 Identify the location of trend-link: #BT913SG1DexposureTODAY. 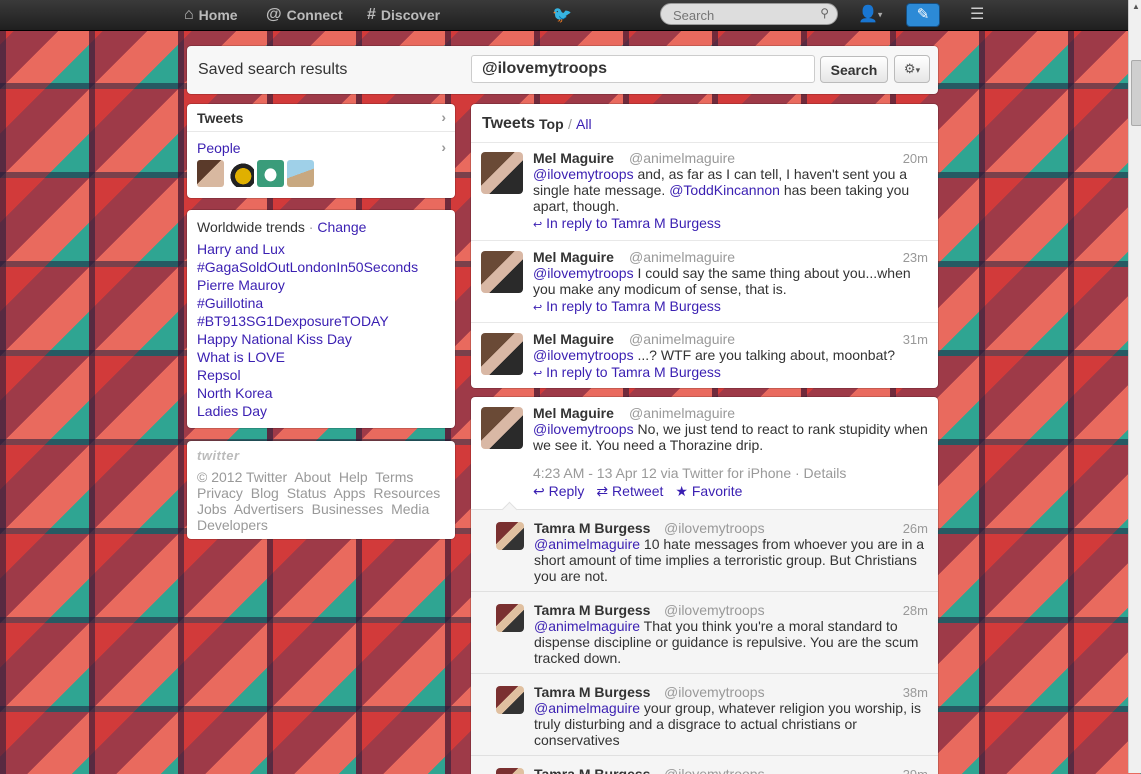
(293, 321).